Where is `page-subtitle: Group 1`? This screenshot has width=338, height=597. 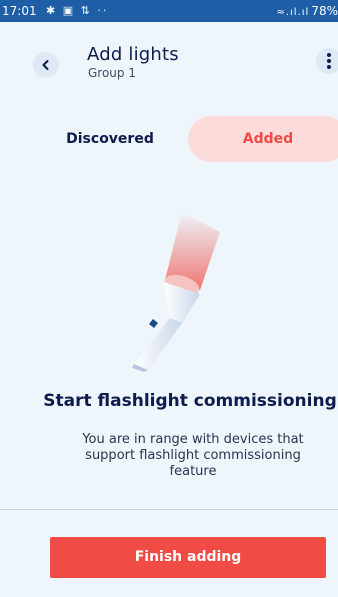
page-subtitle: Group 1 is located at coordinates (112, 73).